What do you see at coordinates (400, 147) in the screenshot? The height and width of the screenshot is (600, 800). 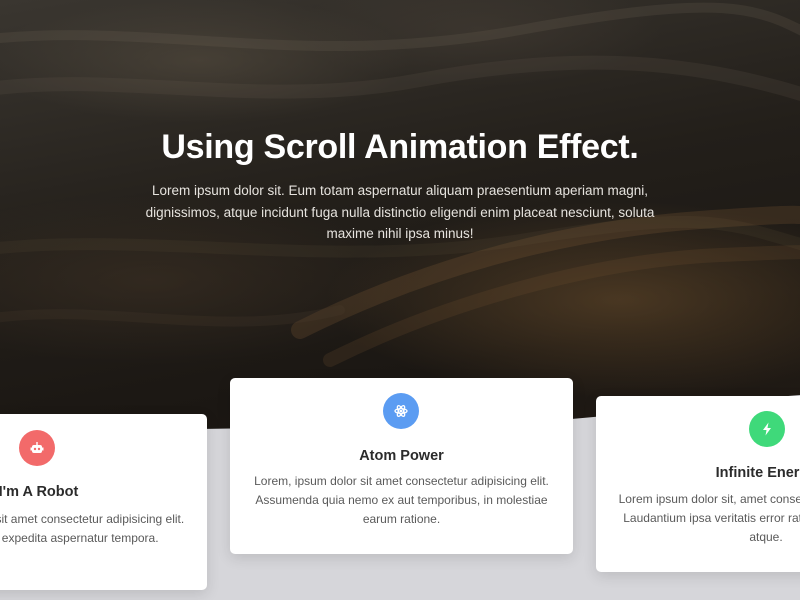 I see `hero-title: Using Scroll Animation Effect.` at bounding box center [400, 147].